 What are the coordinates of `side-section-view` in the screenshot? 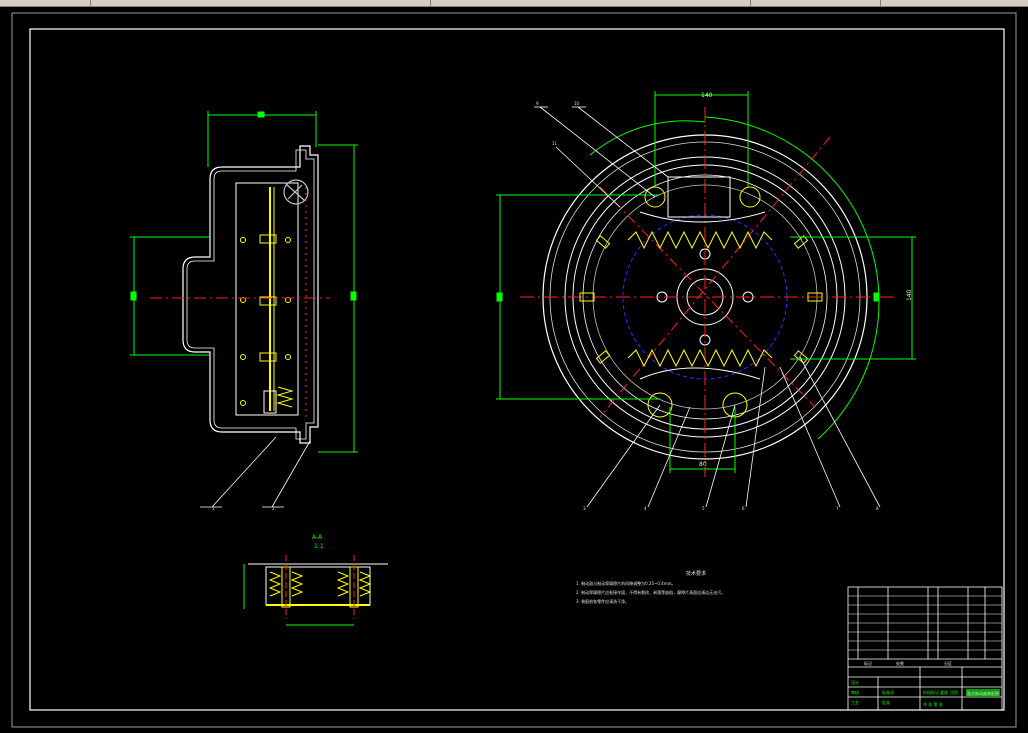 It's located at (250, 294).